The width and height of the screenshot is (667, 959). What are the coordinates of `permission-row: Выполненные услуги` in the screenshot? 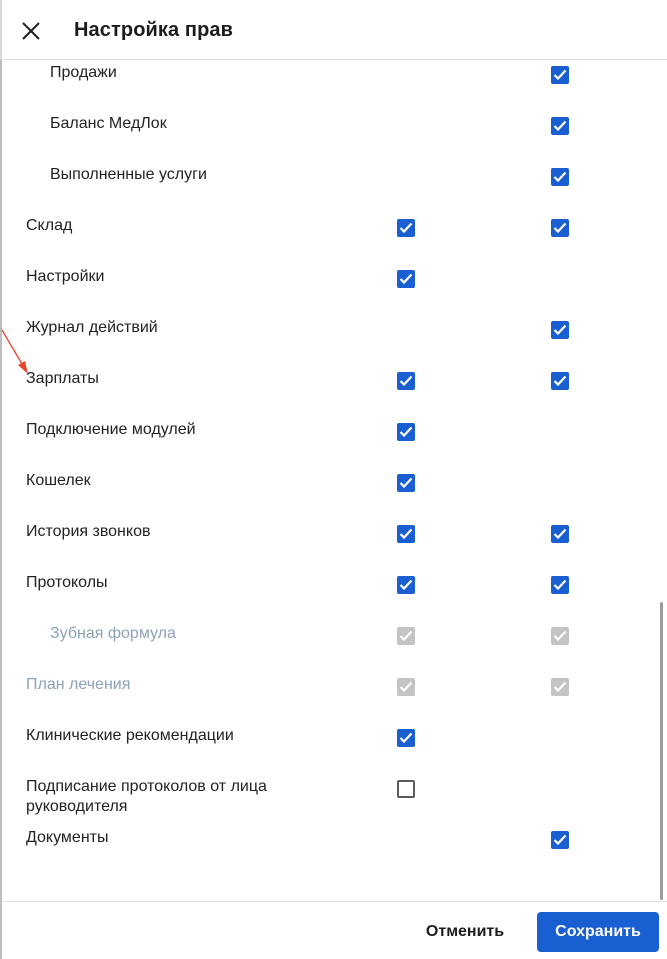 It's located at (327, 190).